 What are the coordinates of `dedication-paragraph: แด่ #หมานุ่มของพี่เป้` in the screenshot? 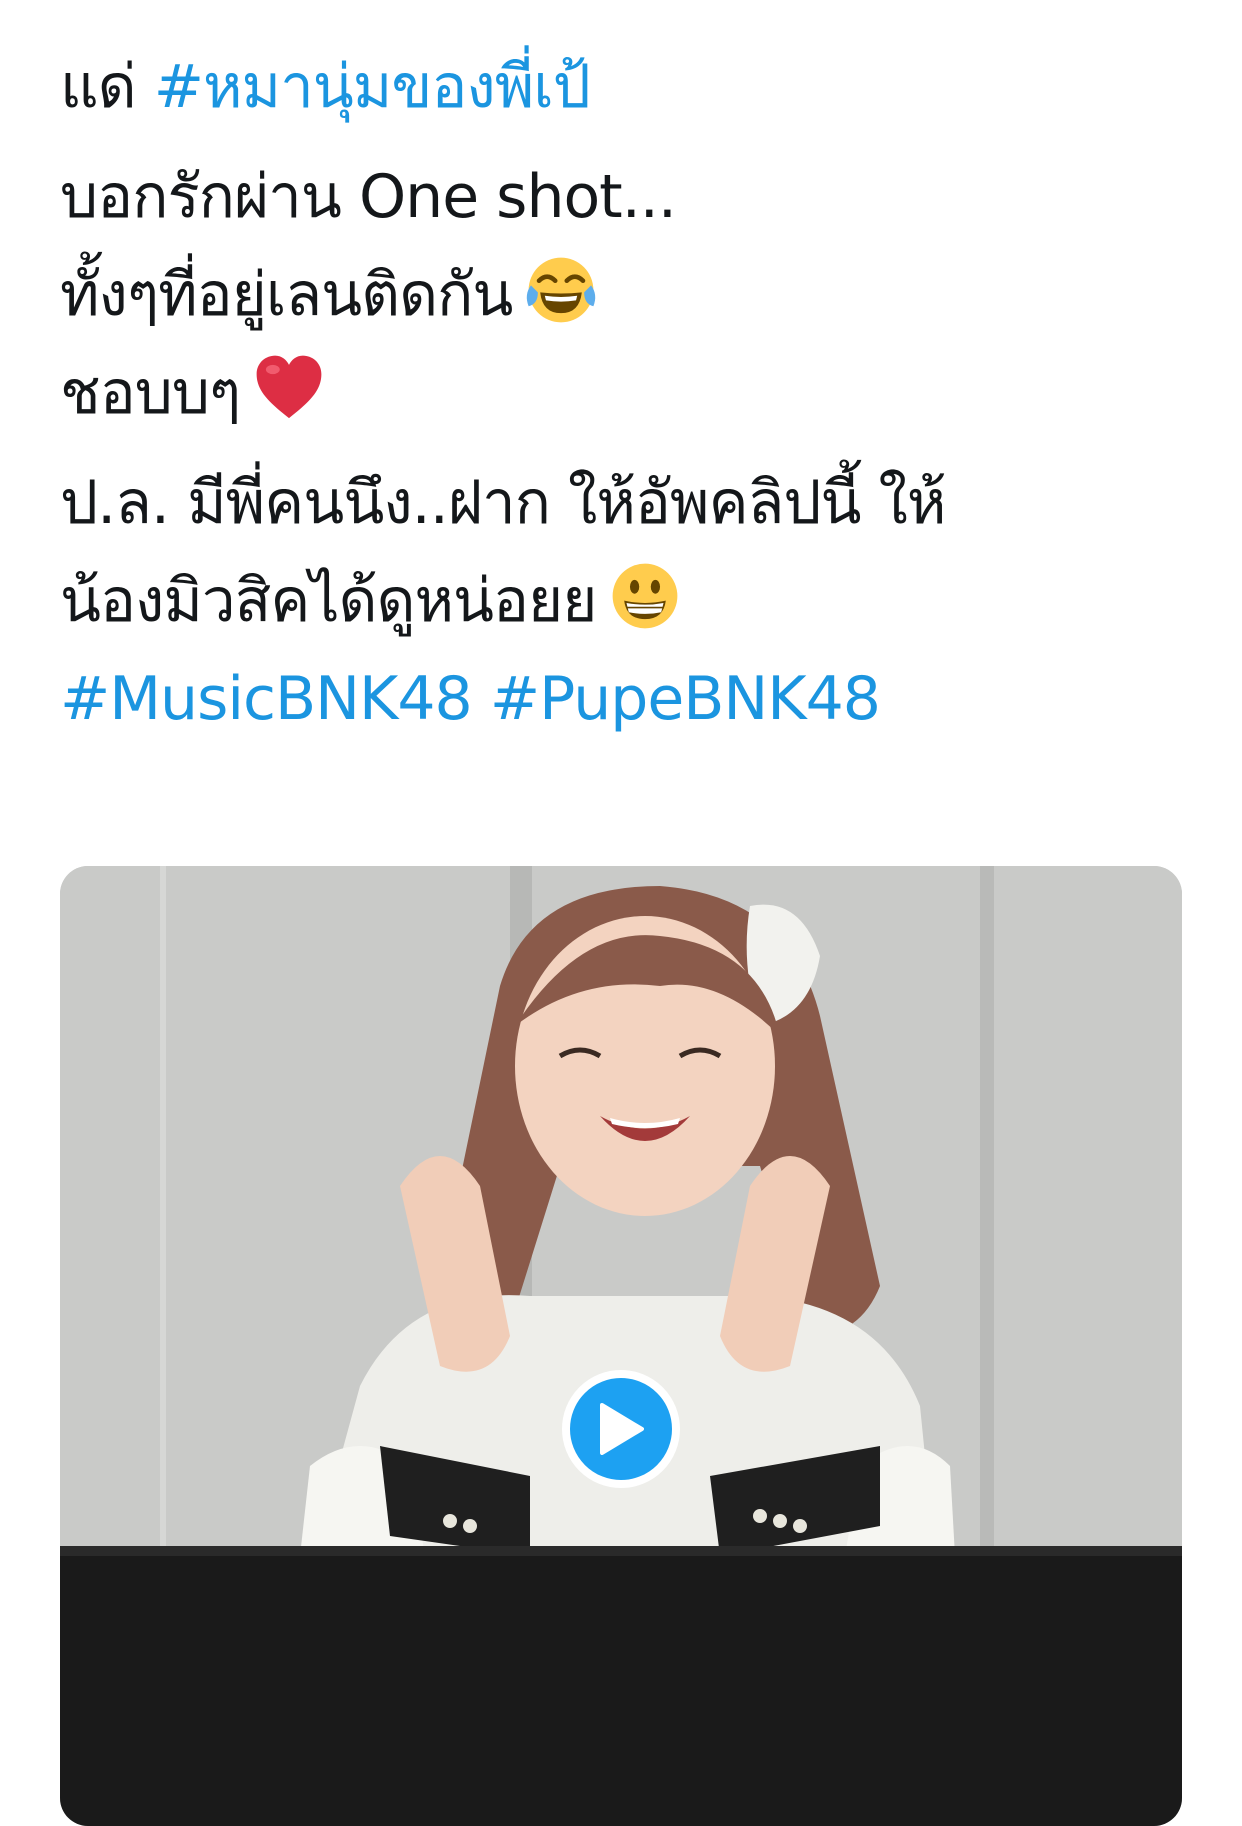 It's located at (620, 87).